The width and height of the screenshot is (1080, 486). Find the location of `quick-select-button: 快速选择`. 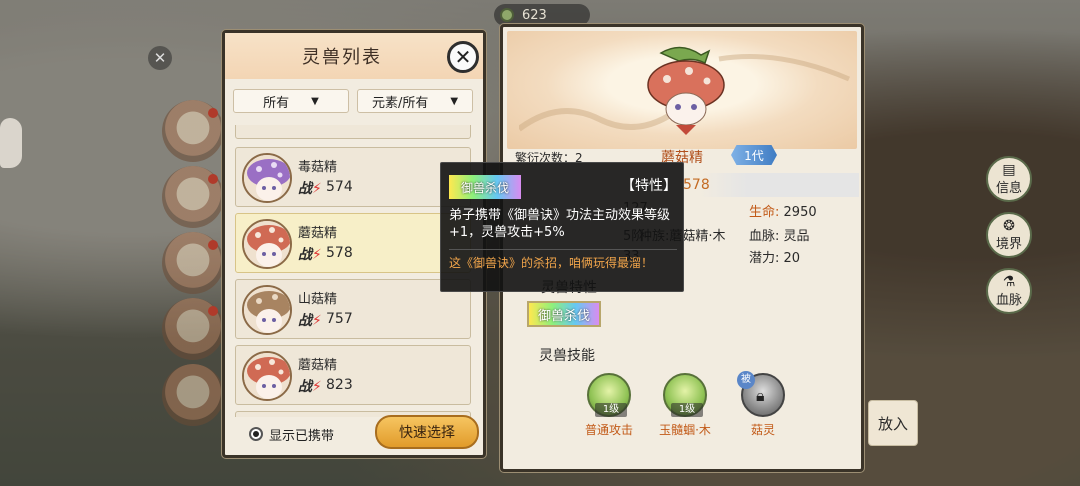

quick-select-button: 快速选择 is located at coordinates (427, 432).